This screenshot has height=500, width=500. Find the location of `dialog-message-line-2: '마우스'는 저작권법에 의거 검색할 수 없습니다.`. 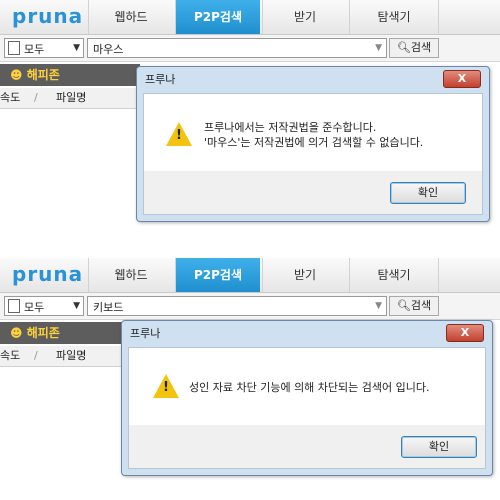

dialog-message-line-2: '마우스'는 저작권법에 의거 검색할 수 없습니다. is located at coordinates (314, 142).